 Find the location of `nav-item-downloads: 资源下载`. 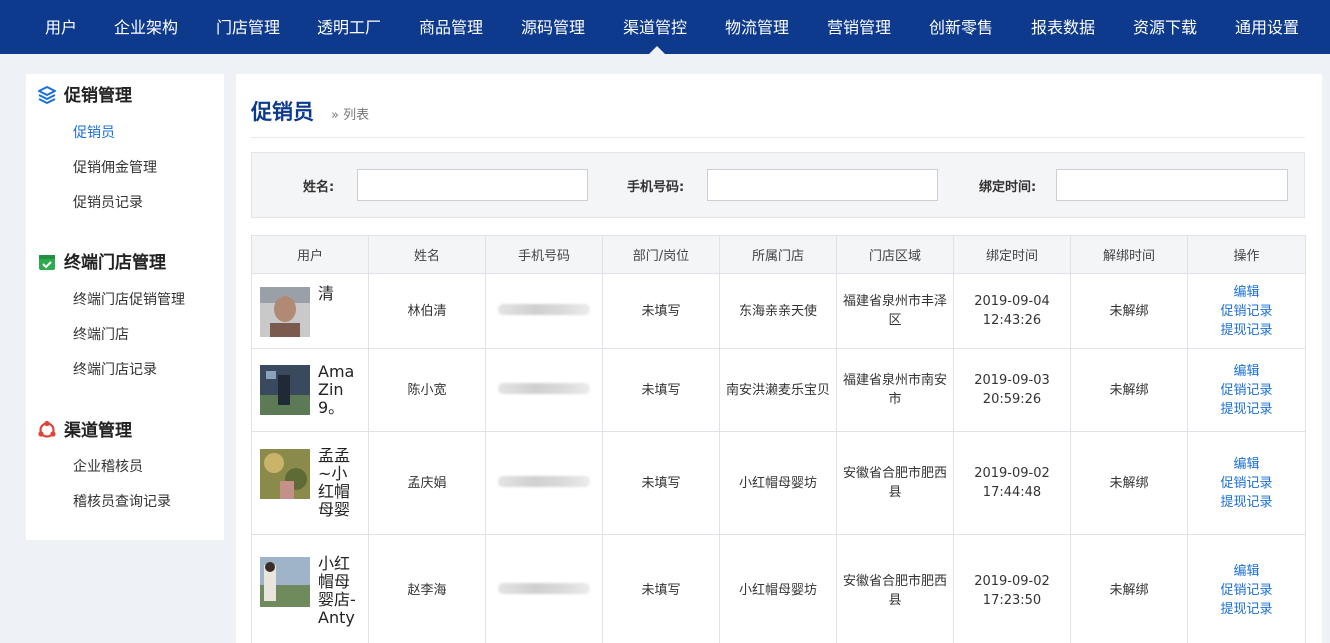

nav-item-downloads: 资源下载 is located at coordinates (1165, 27).